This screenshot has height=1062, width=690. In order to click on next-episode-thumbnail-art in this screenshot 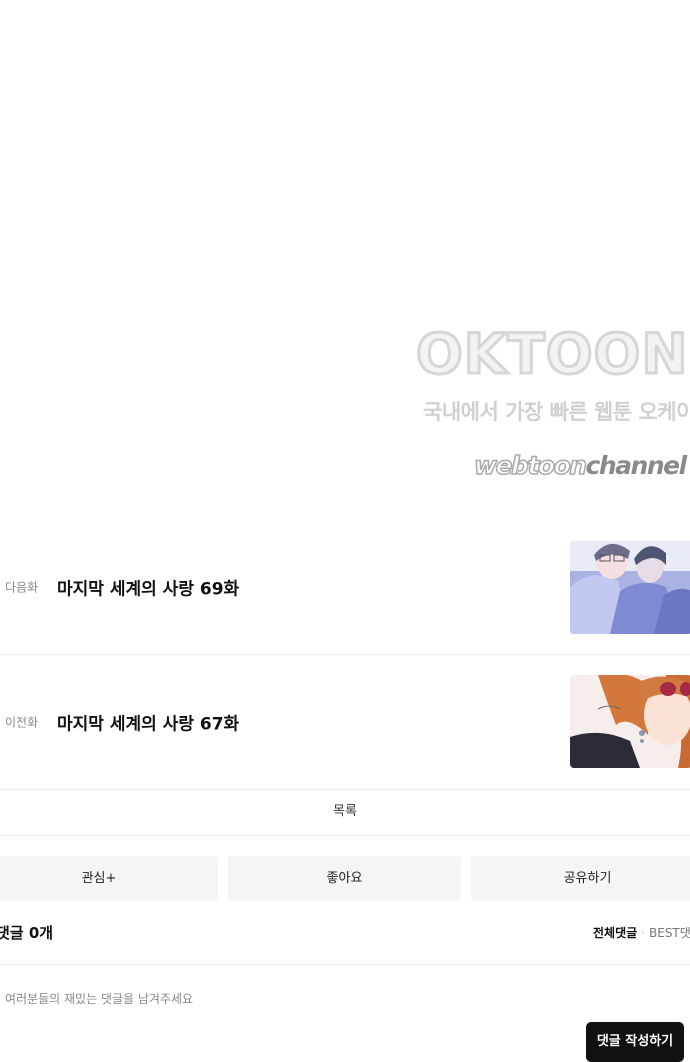, I will do `click(630, 587)`.